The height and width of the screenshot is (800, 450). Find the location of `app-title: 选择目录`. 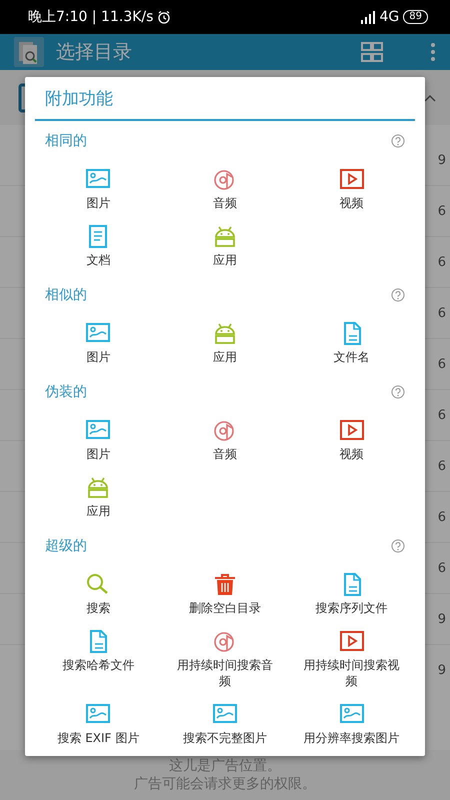

app-title: 选择目录 is located at coordinates (94, 52).